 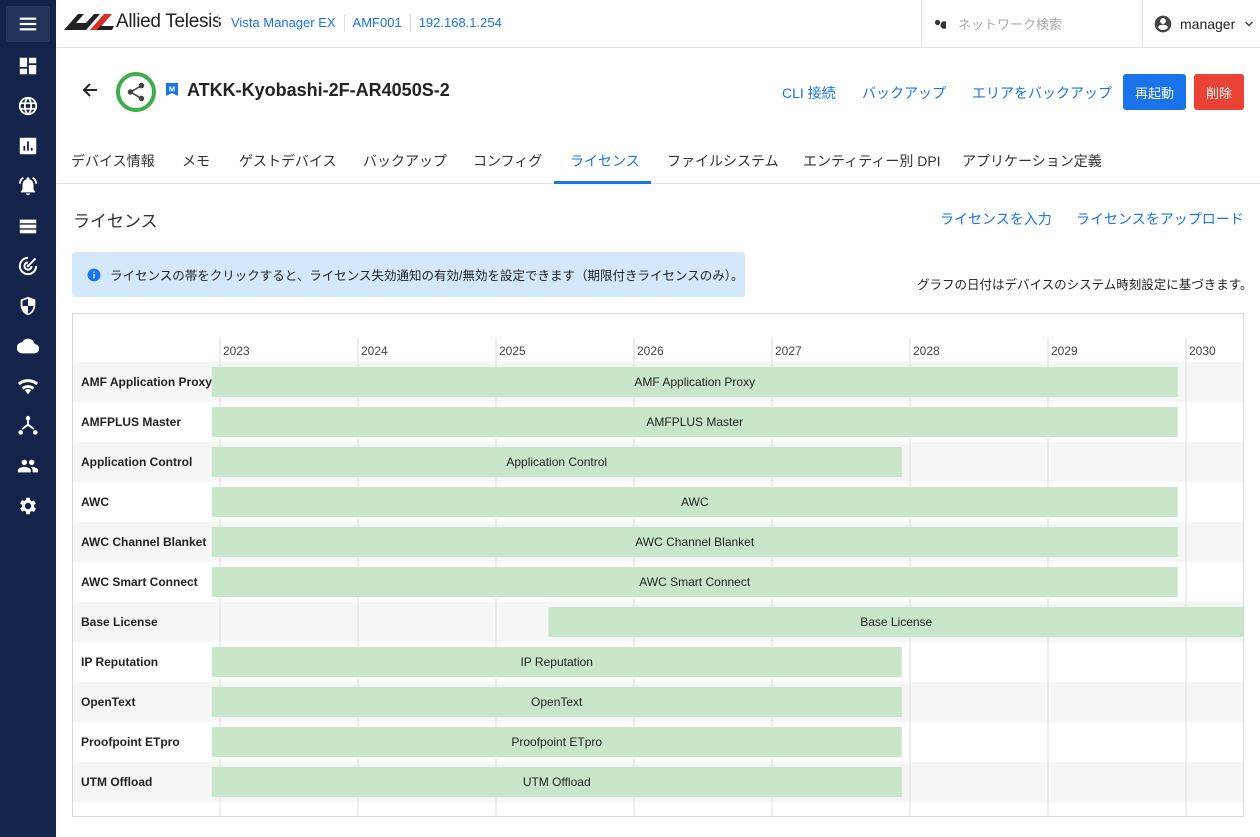 I want to click on license-bar-label: Application Control, so click(x=556, y=462).